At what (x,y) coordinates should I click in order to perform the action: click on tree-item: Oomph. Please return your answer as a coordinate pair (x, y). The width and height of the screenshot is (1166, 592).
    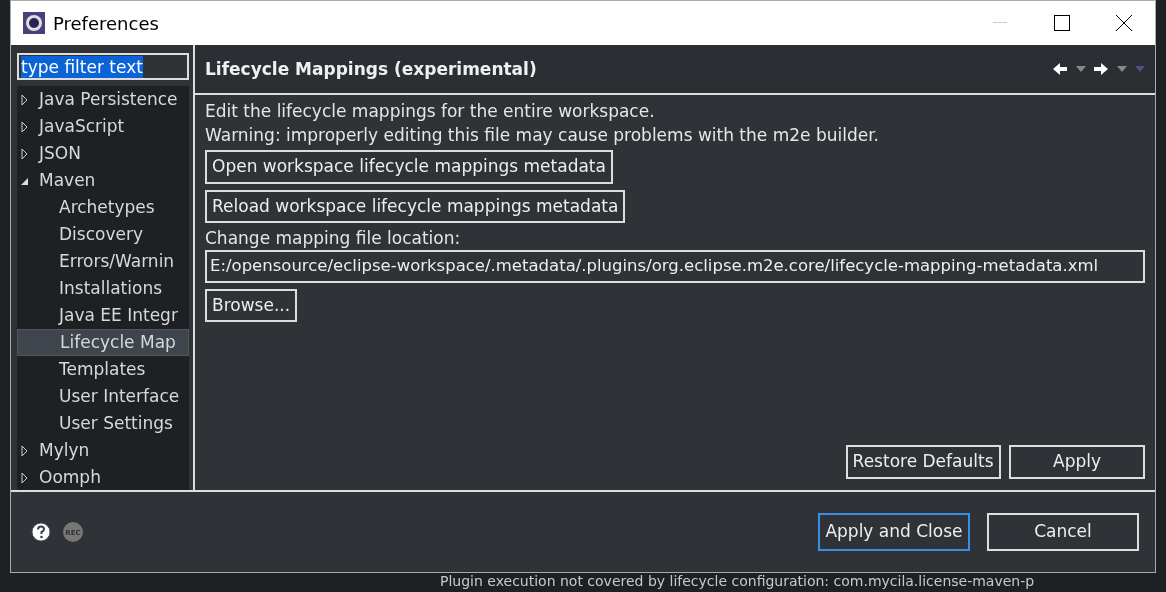
    Looking at the image, I should click on (103, 477).